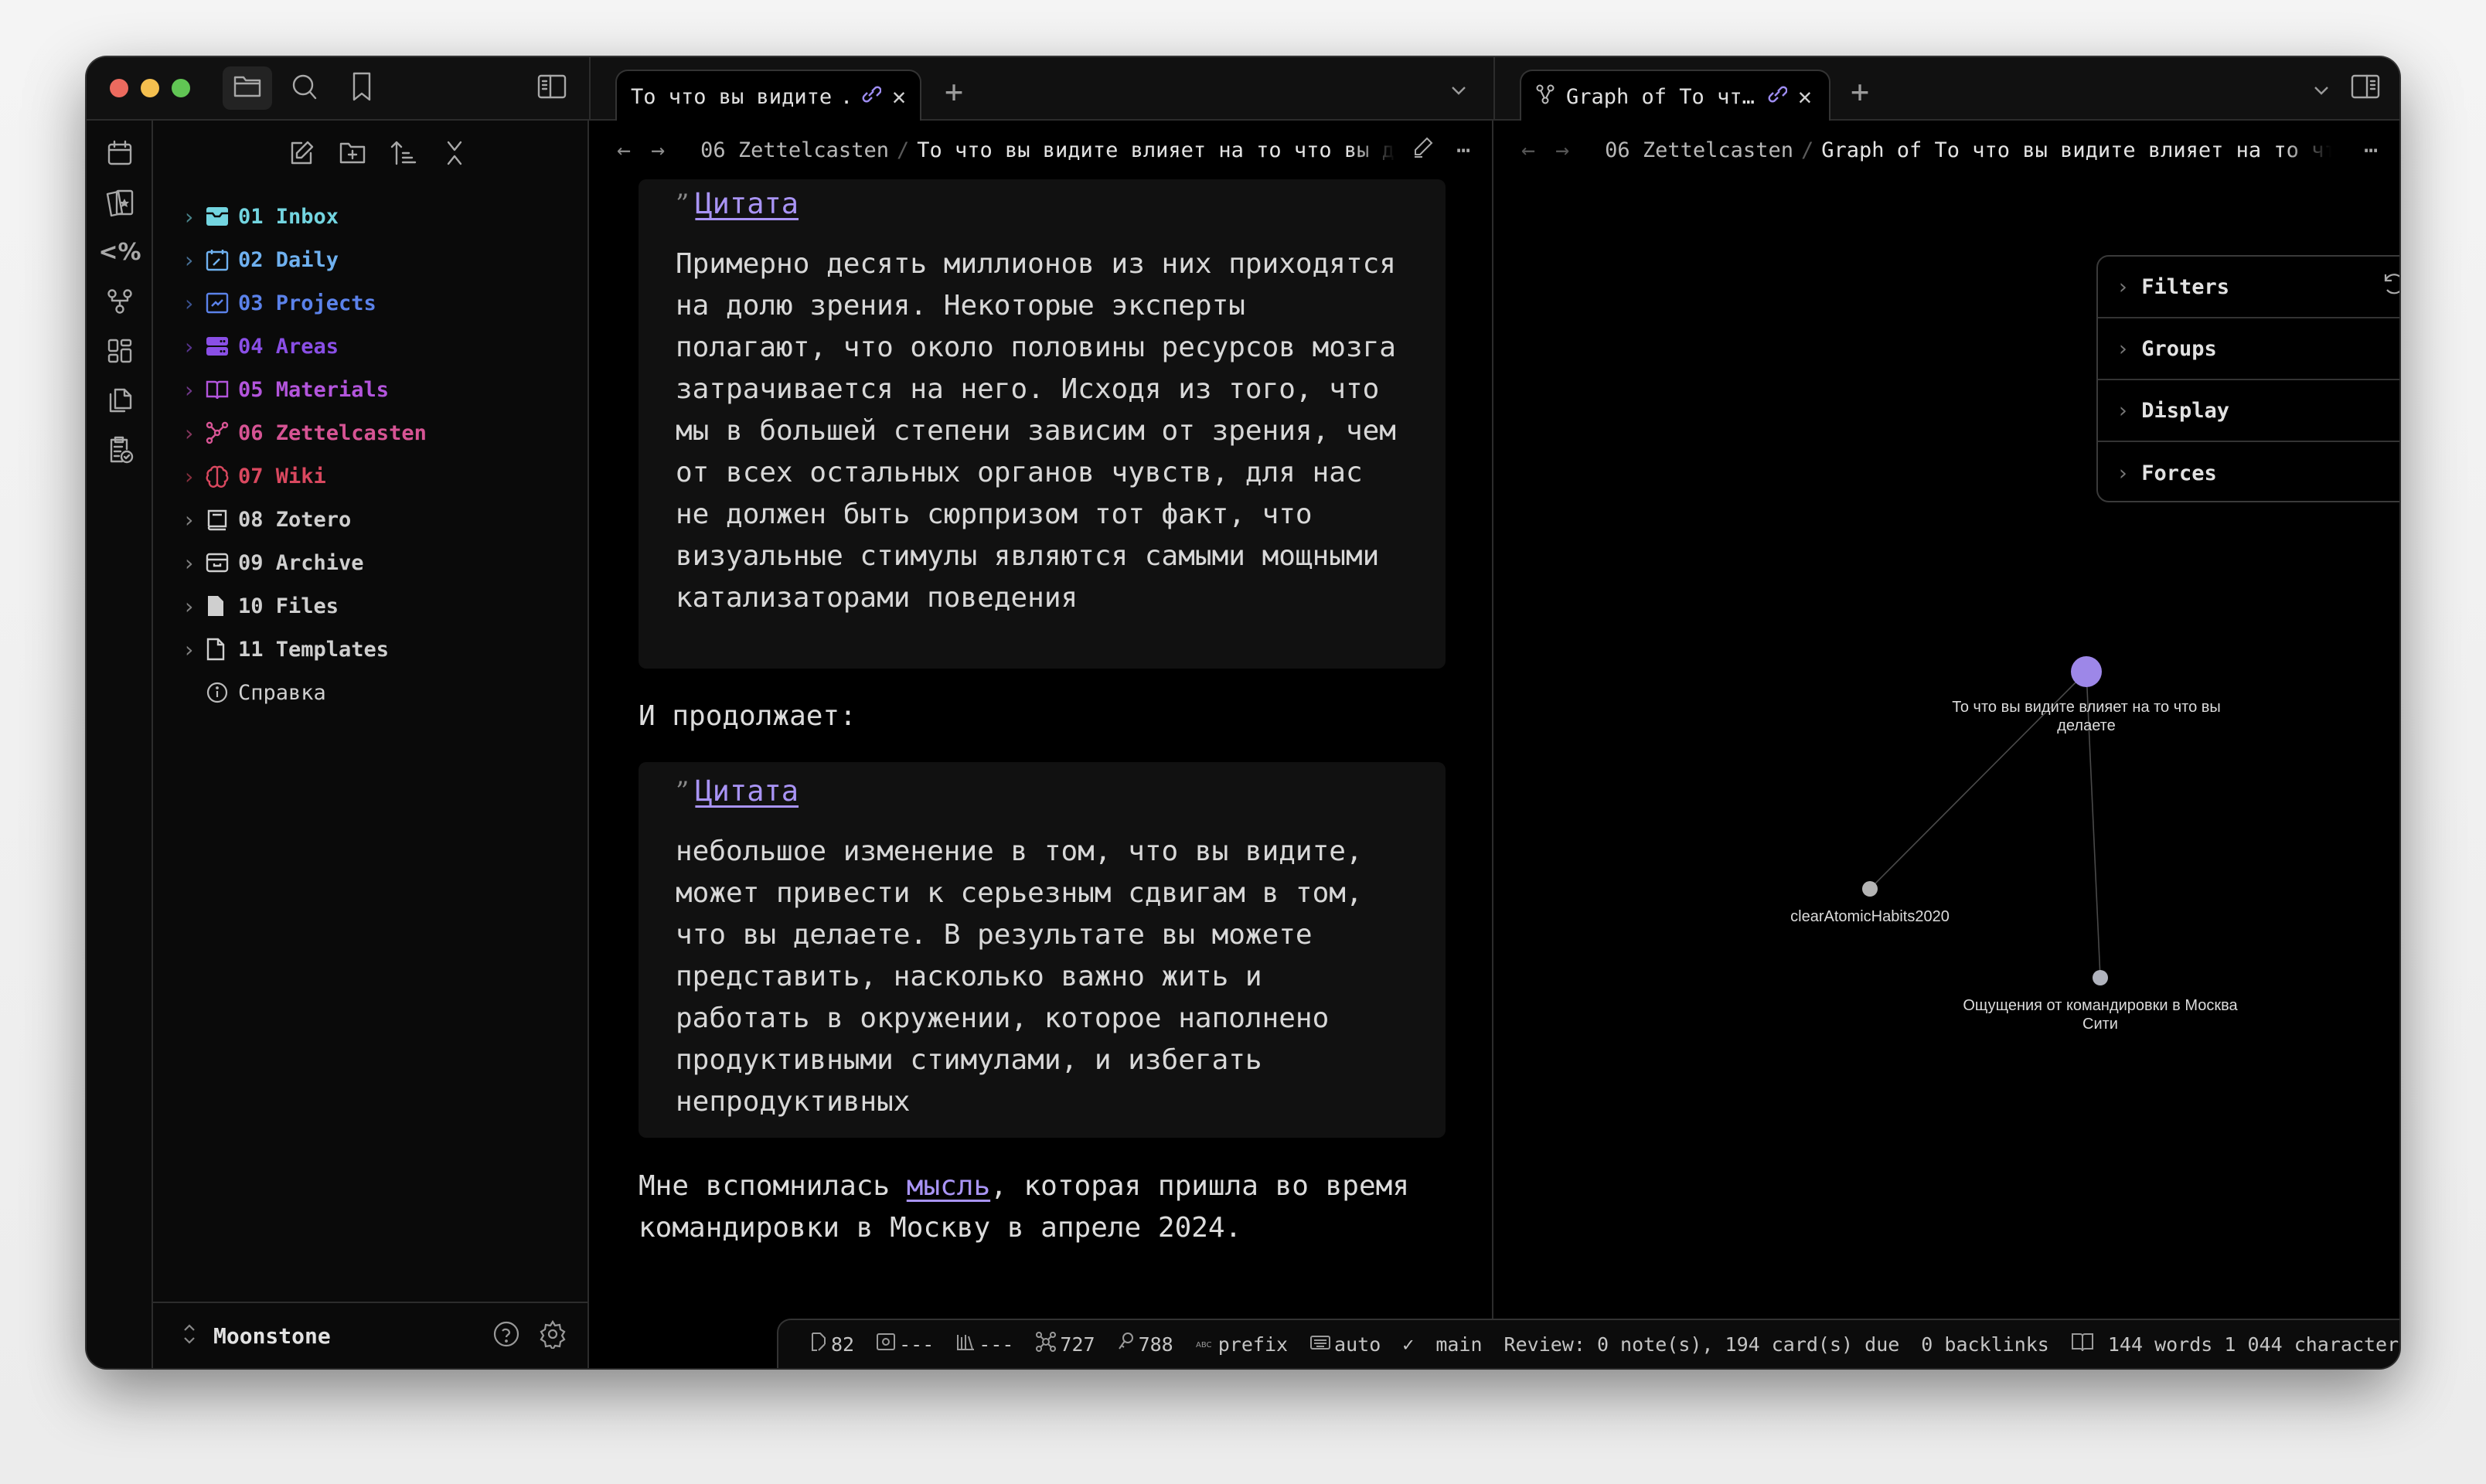  I want to click on reset-icon, so click(2390, 287).